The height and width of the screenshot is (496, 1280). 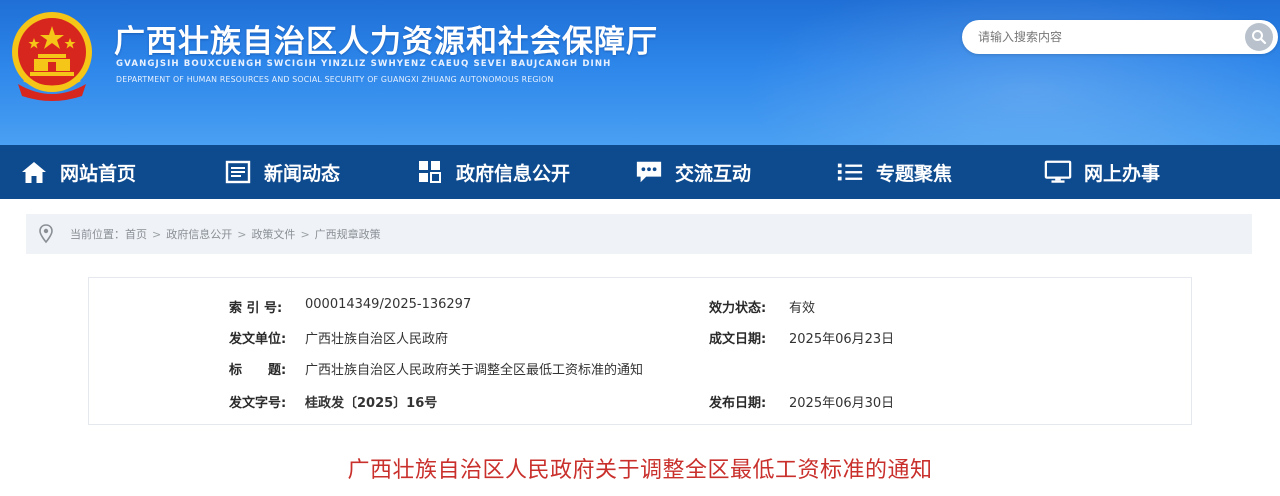 I want to click on search-input, so click(x=1103, y=37).